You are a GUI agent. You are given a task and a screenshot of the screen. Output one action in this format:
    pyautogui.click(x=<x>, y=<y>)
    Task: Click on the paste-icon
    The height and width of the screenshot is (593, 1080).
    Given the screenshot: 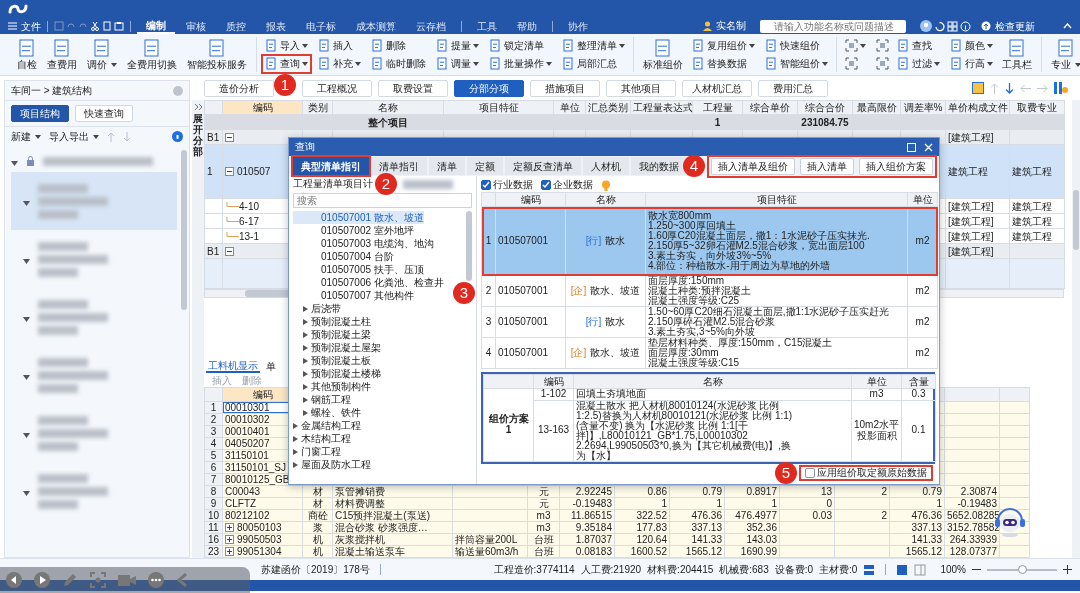 What is the action you would take?
    pyautogui.click(x=119, y=26)
    